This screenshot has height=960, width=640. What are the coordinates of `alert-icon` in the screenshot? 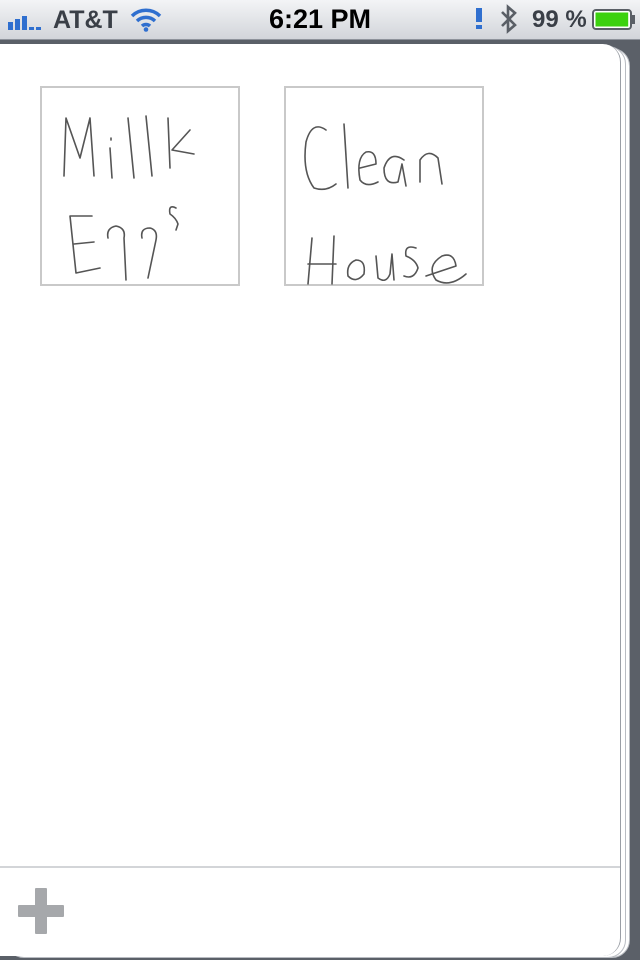 It's located at (479, 18).